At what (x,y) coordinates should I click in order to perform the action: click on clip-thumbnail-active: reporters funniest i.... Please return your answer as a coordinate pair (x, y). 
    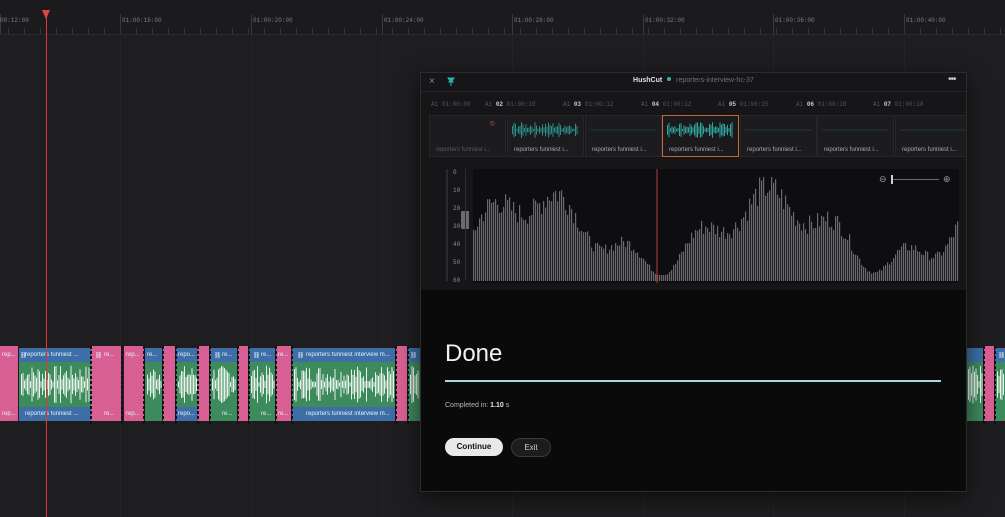
    Looking at the image, I should click on (700, 136).